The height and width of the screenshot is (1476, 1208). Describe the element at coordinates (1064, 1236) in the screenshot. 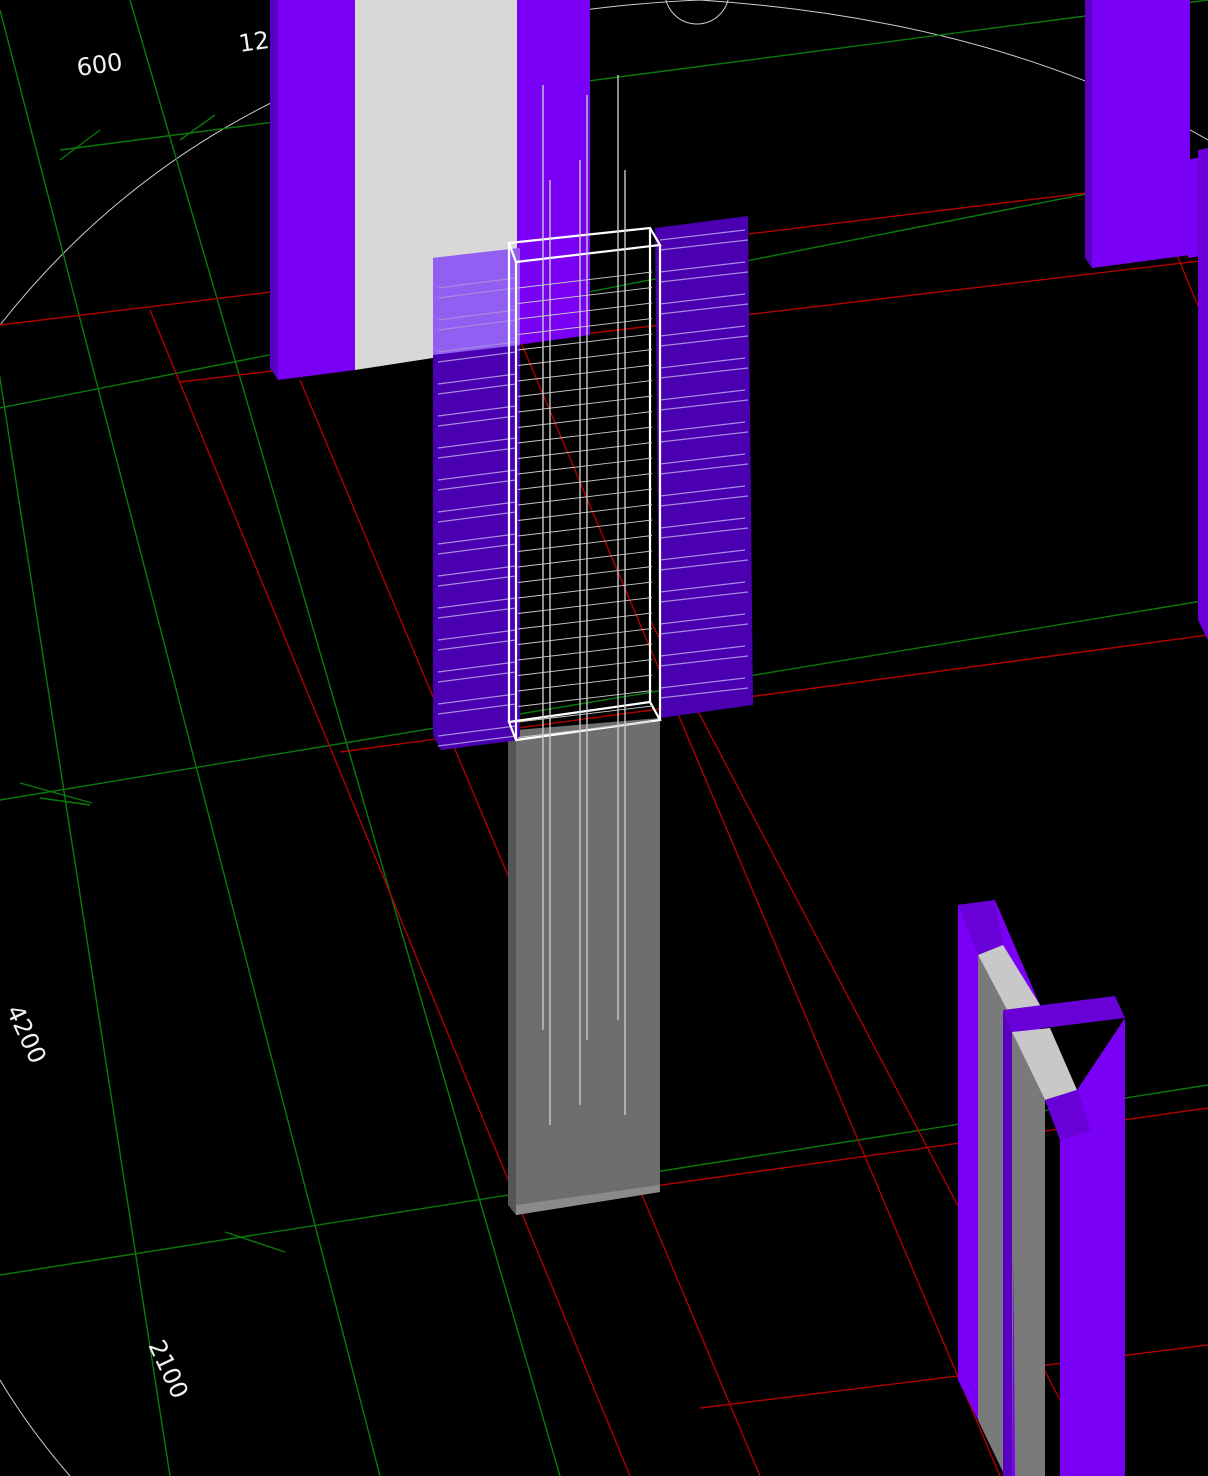

I see `column-lower-right-front` at that location.